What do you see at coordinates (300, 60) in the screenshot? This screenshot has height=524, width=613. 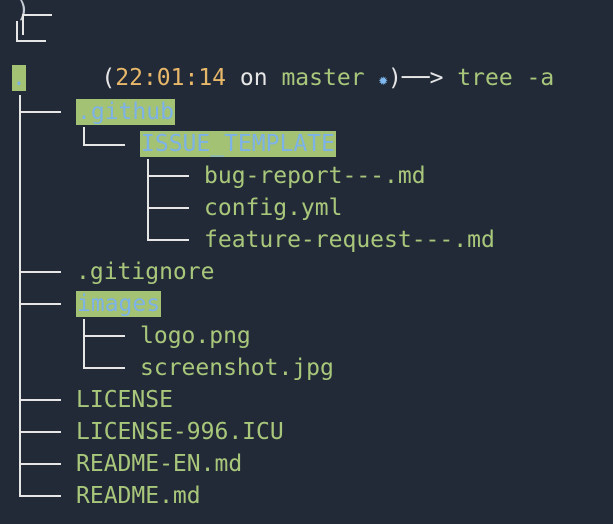 I see `prompt-line: (22:01:14 on master ✹)──> tree -a` at bounding box center [300, 60].